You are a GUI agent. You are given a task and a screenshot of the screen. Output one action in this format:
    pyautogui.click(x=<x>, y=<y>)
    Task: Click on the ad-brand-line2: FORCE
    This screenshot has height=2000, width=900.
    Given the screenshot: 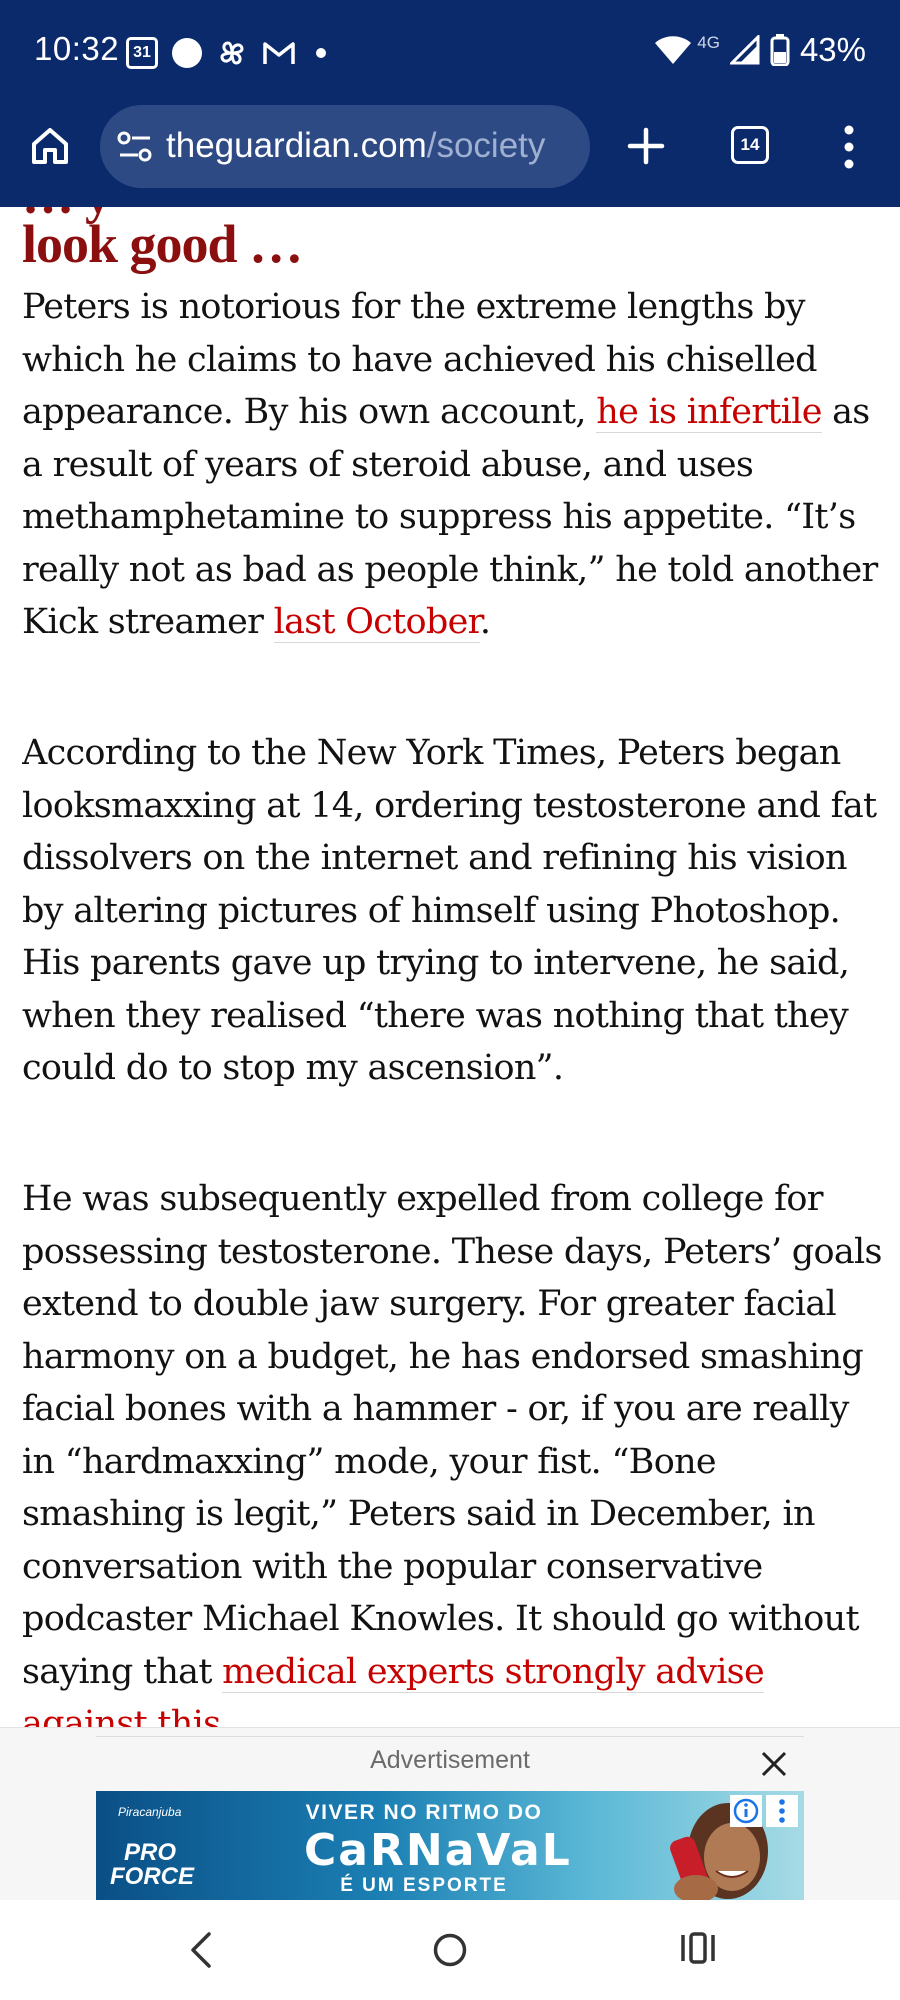 What is the action you would take?
    pyautogui.click(x=152, y=1876)
    